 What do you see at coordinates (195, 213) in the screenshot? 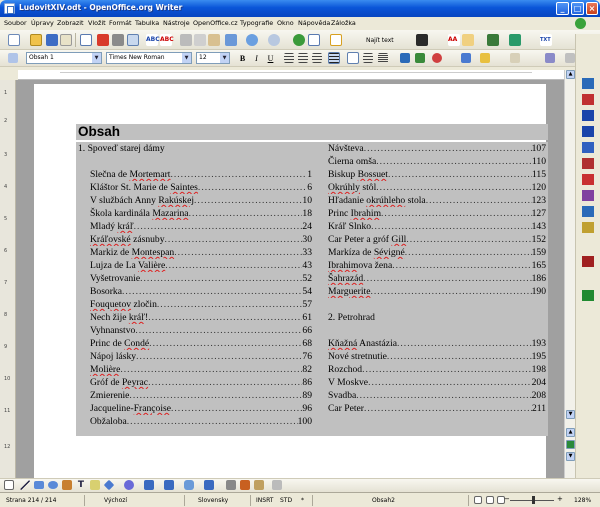
I see `toc-entry: Škola kardinála Mazarina 18` at bounding box center [195, 213].